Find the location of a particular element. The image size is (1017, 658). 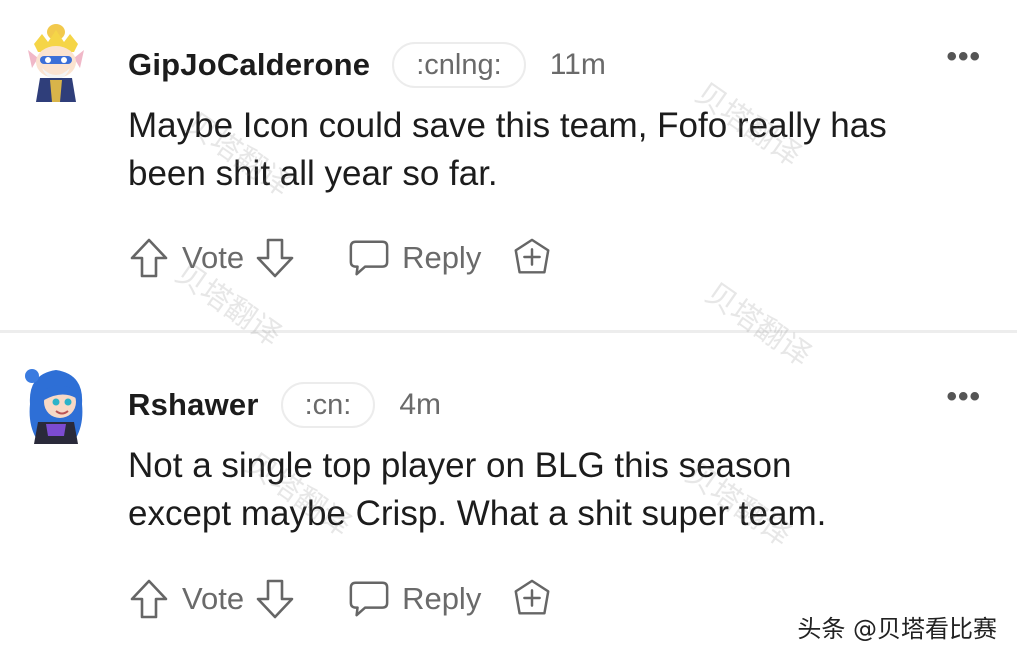

comment-header: Rshawer :cn: 4m is located at coordinates (284, 405).